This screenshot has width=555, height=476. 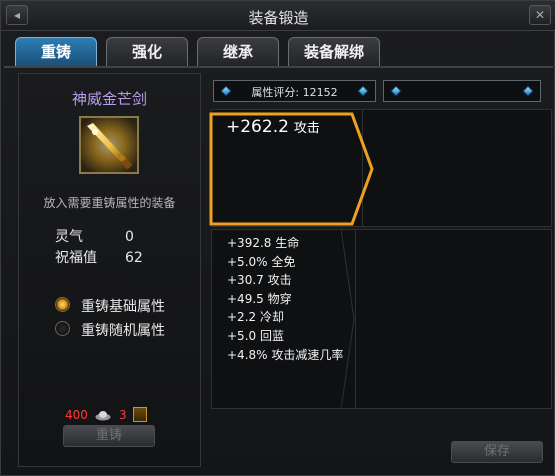 I want to click on blessing-label: 祝福值, so click(x=76, y=258).